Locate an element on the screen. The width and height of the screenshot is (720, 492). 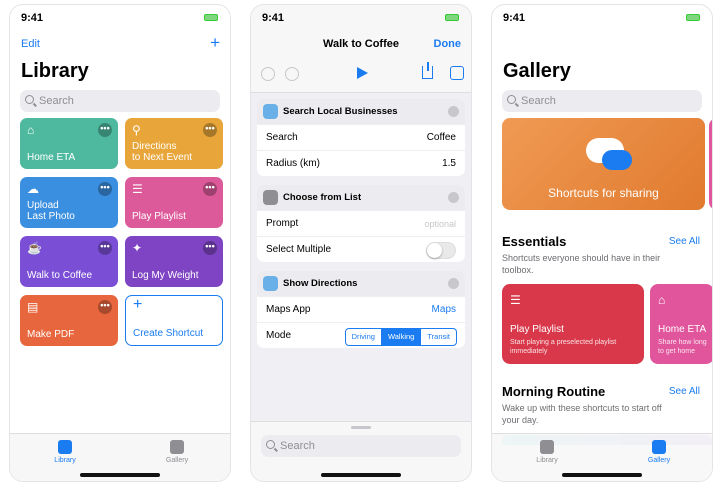
param-label: Search is located at coordinates (282, 137).